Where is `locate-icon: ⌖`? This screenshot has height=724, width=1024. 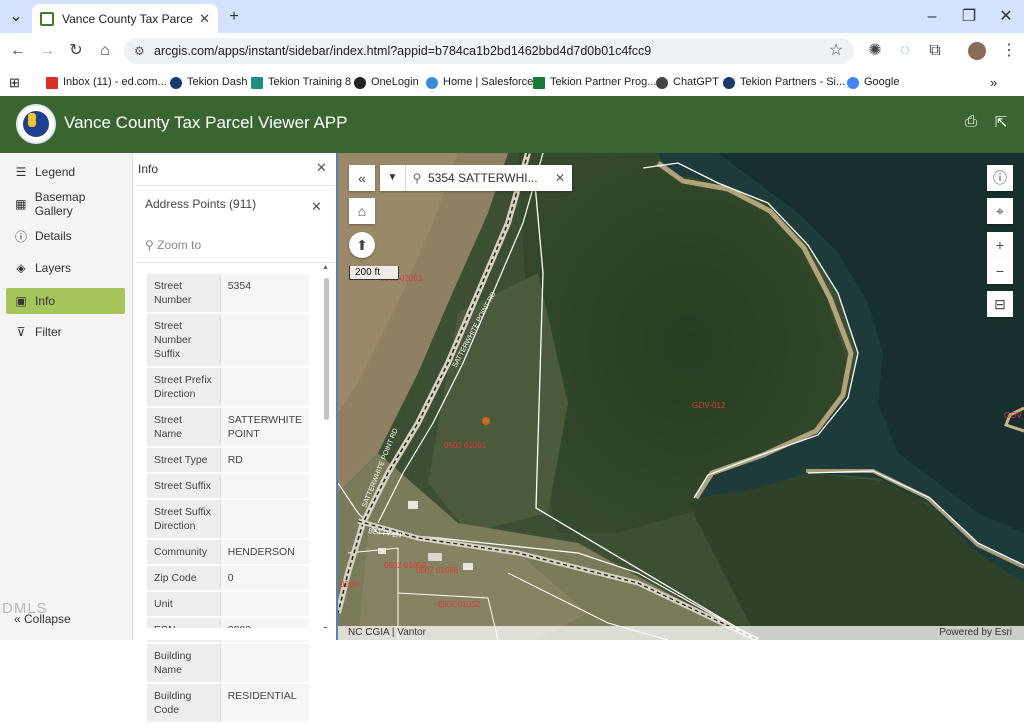 locate-icon: ⌖ is located at coordinates (1000, 211).